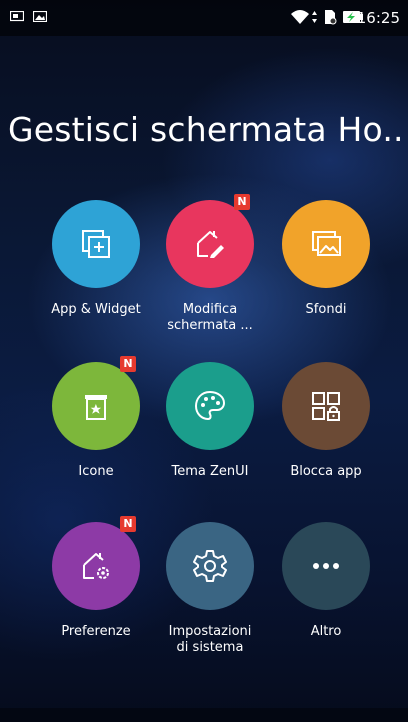 The width and height of the screenshot is (408, 722). I want to click on screen-cast-icon, so click(17, 16).